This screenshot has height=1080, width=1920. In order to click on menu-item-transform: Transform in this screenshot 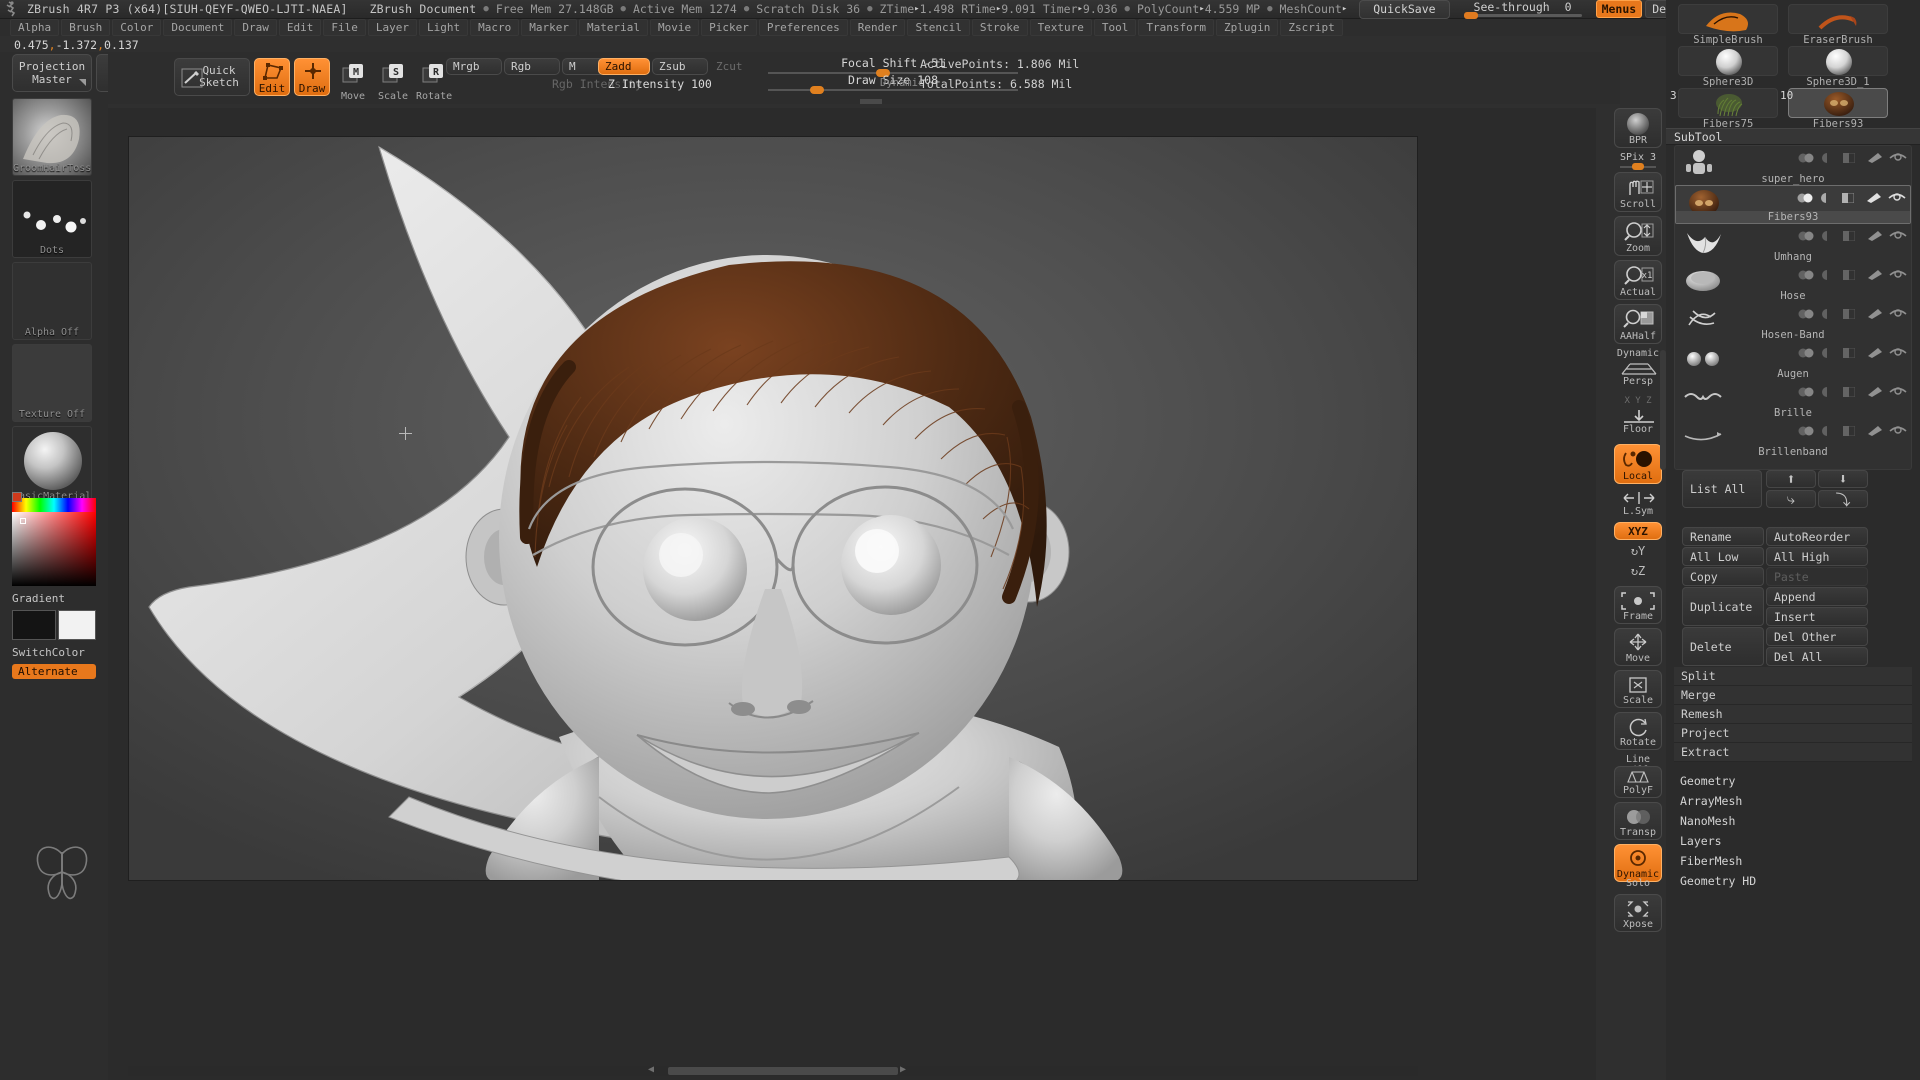, I will do `click(1176, 27)`.